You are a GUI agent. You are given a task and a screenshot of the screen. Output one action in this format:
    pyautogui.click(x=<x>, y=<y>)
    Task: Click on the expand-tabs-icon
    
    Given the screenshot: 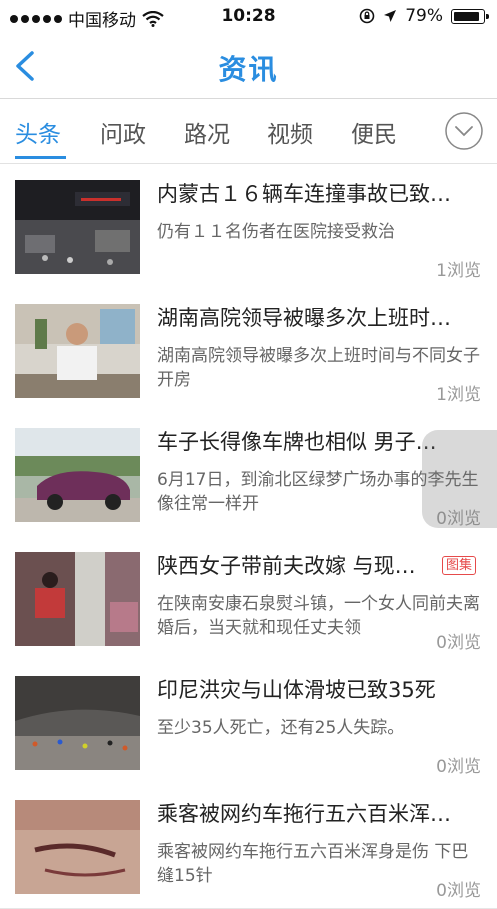 What is the action you would take?
    pyautogui.click(x=464, y=131)
    